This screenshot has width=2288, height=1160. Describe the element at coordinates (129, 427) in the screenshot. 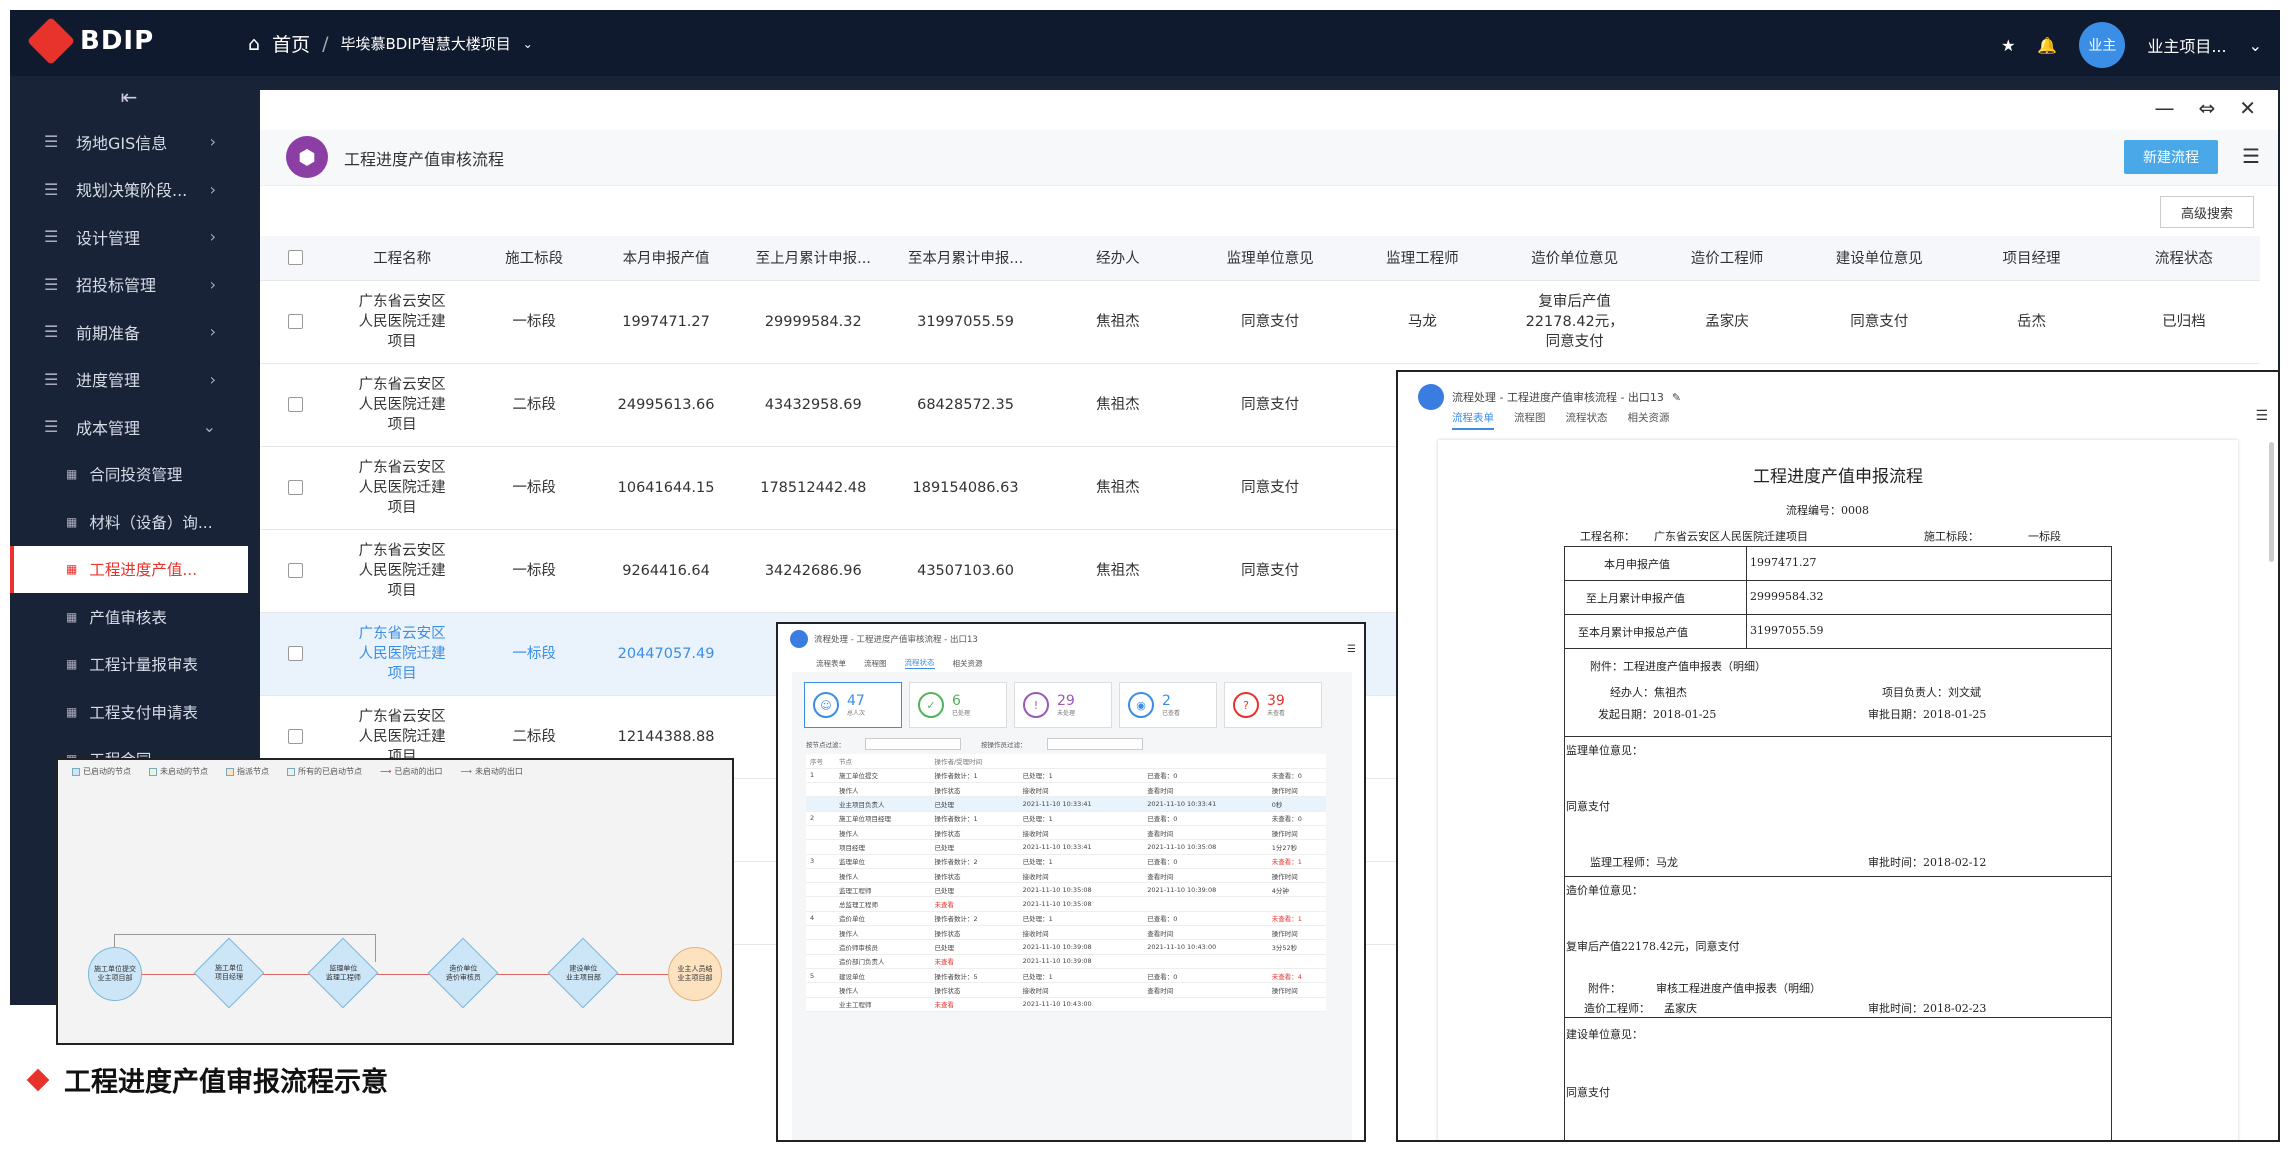

I see `sidebar-item-cost: ☰ 成本管理 ⌄` at that location.